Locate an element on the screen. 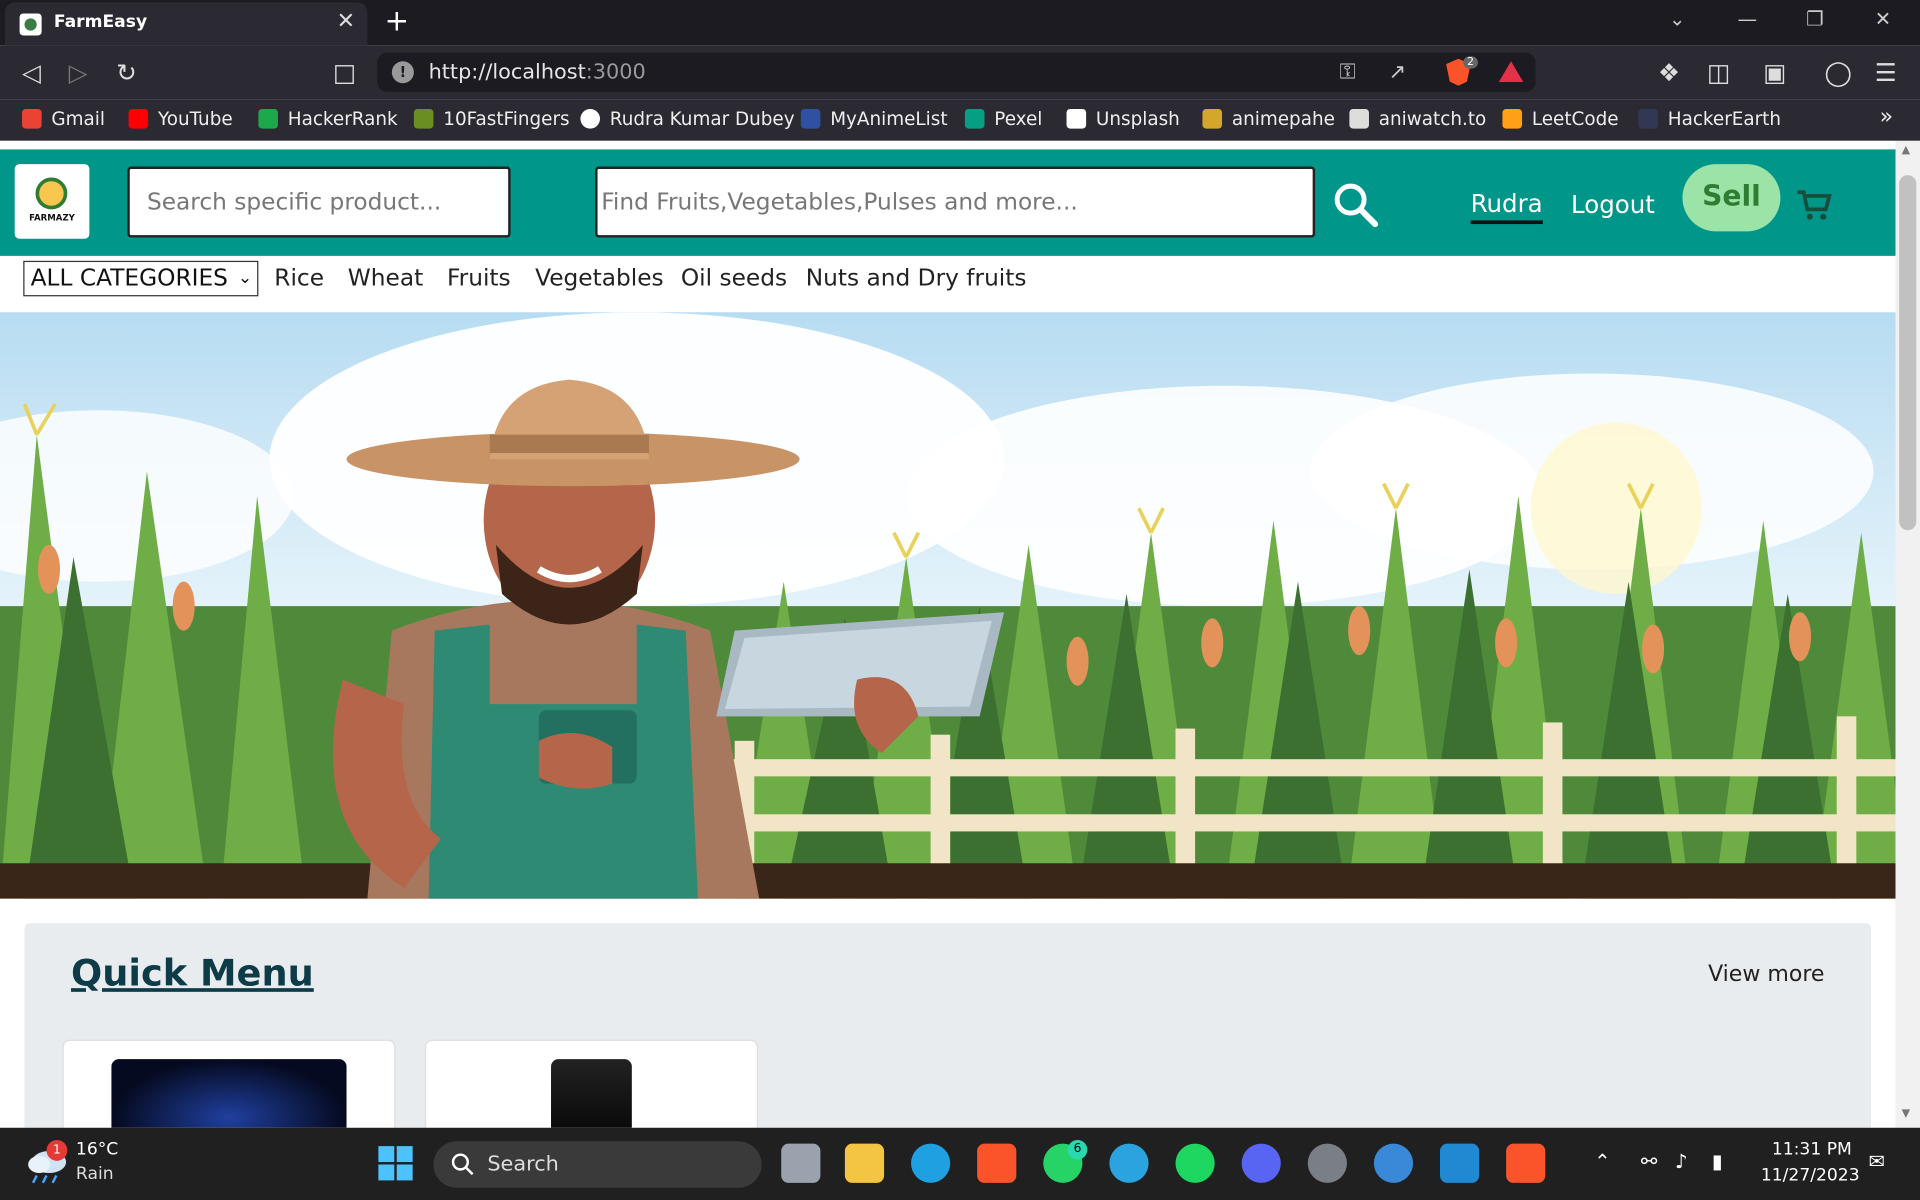 This screenshot has height=1200, width=1920. search-icon is located at coordinates (1355, 204).